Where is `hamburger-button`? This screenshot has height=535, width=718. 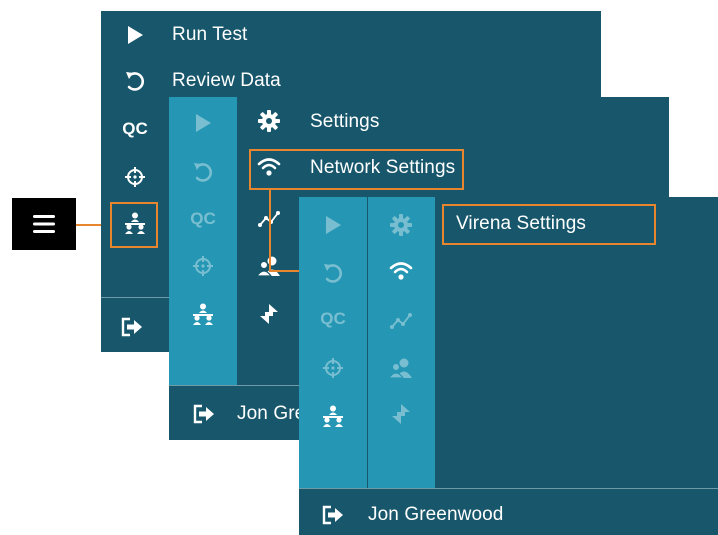 hamburger-button is located at coordinates (44, 224).